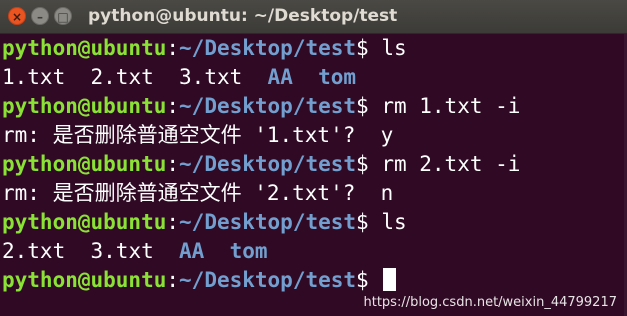 Image resolution: width=627 pixels, height=316 pixels. Describe the element at coordinates (444, 164) in the screenshot. I see `command-text: rm 2.txt -i` at that location.